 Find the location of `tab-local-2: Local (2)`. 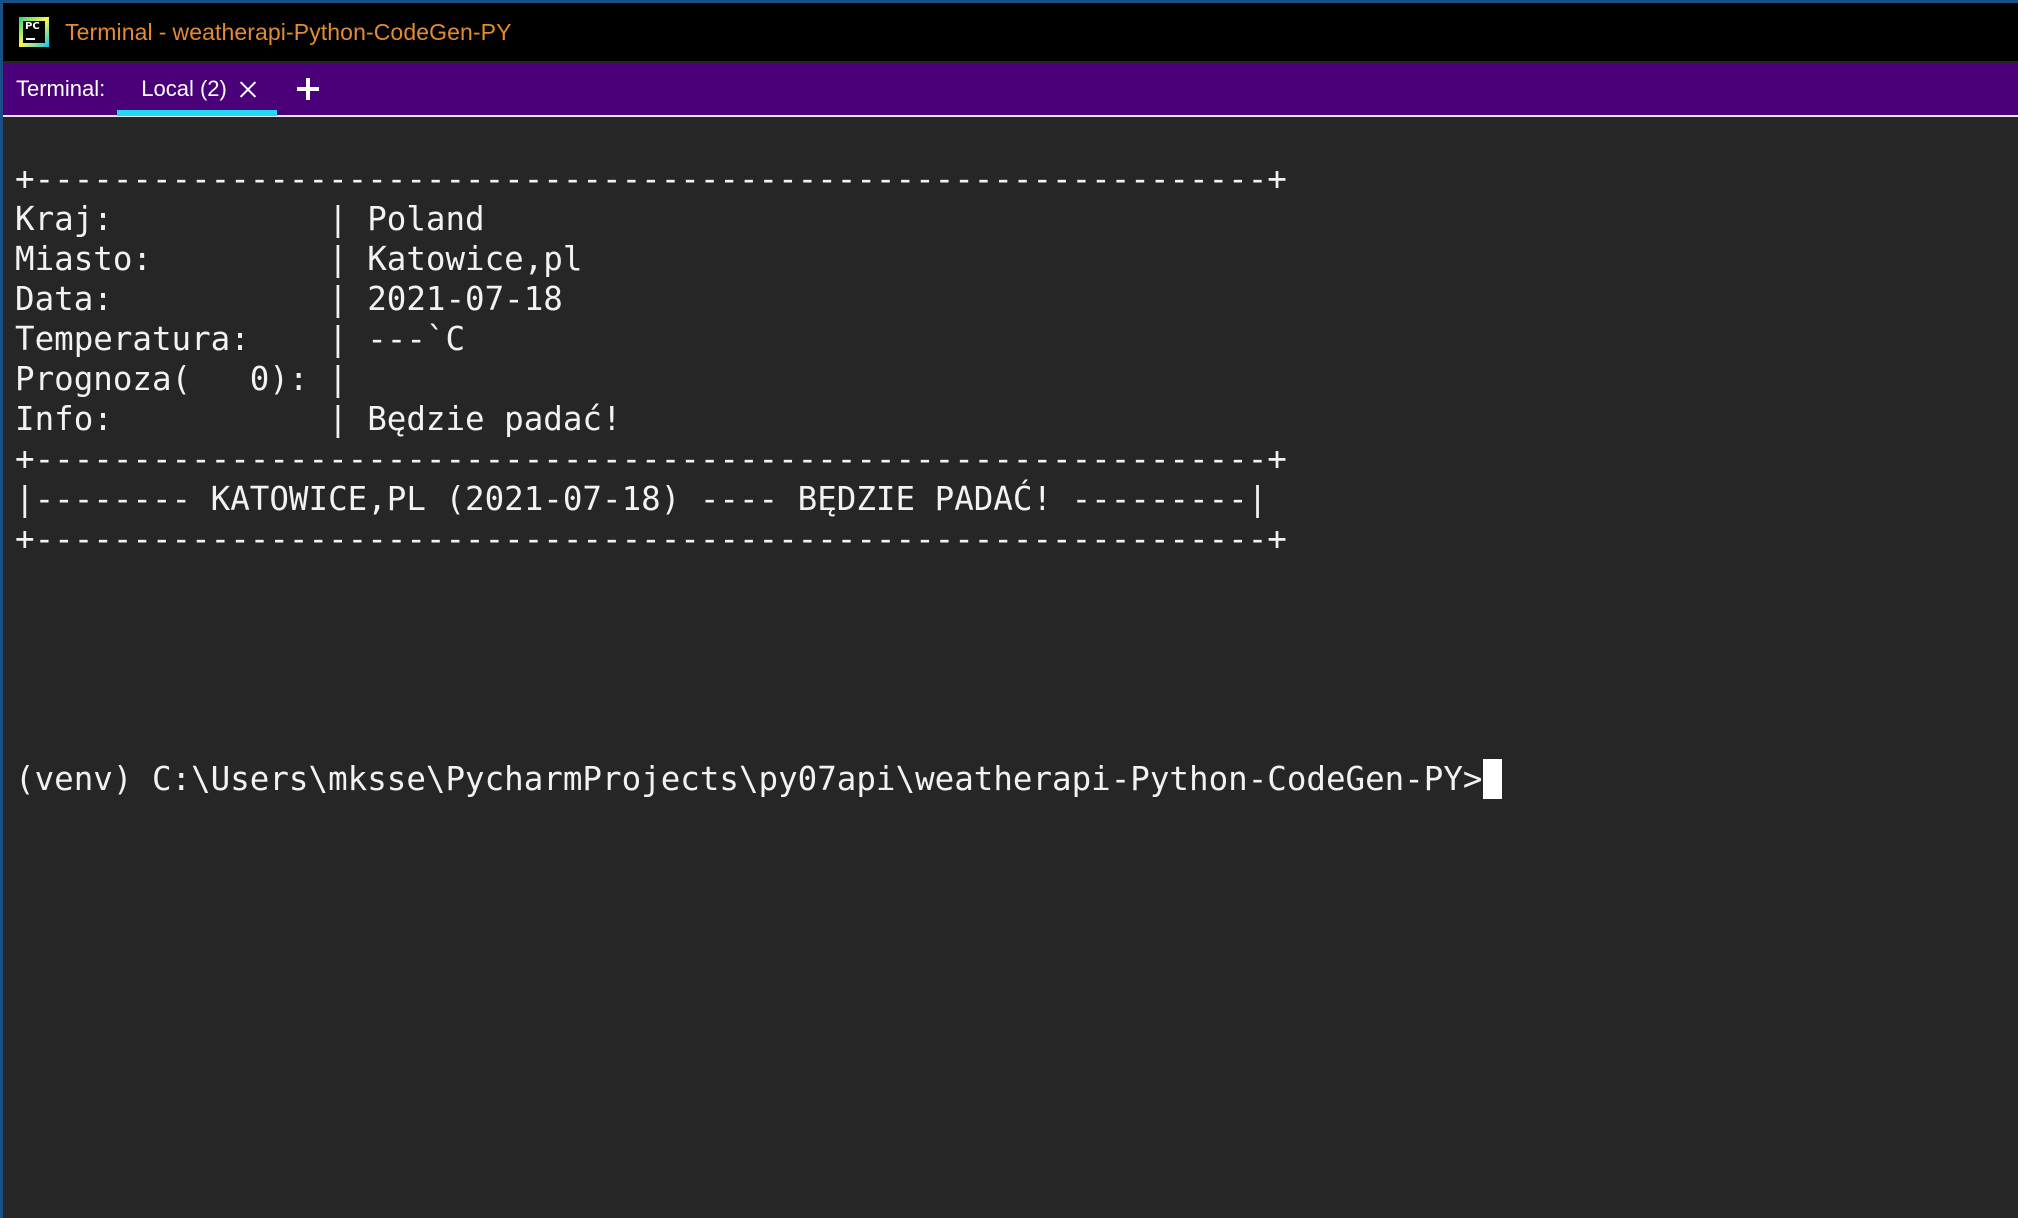

tab-local-2: Local (2) is located at coordinates (197, 89).